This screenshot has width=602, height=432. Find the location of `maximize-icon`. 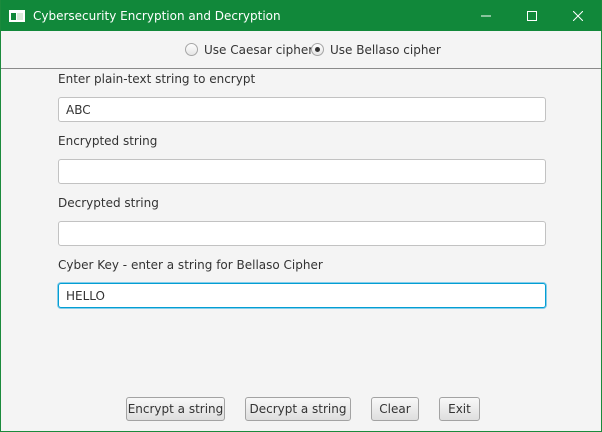

maximize-icon is located at coordinates (532, 15).